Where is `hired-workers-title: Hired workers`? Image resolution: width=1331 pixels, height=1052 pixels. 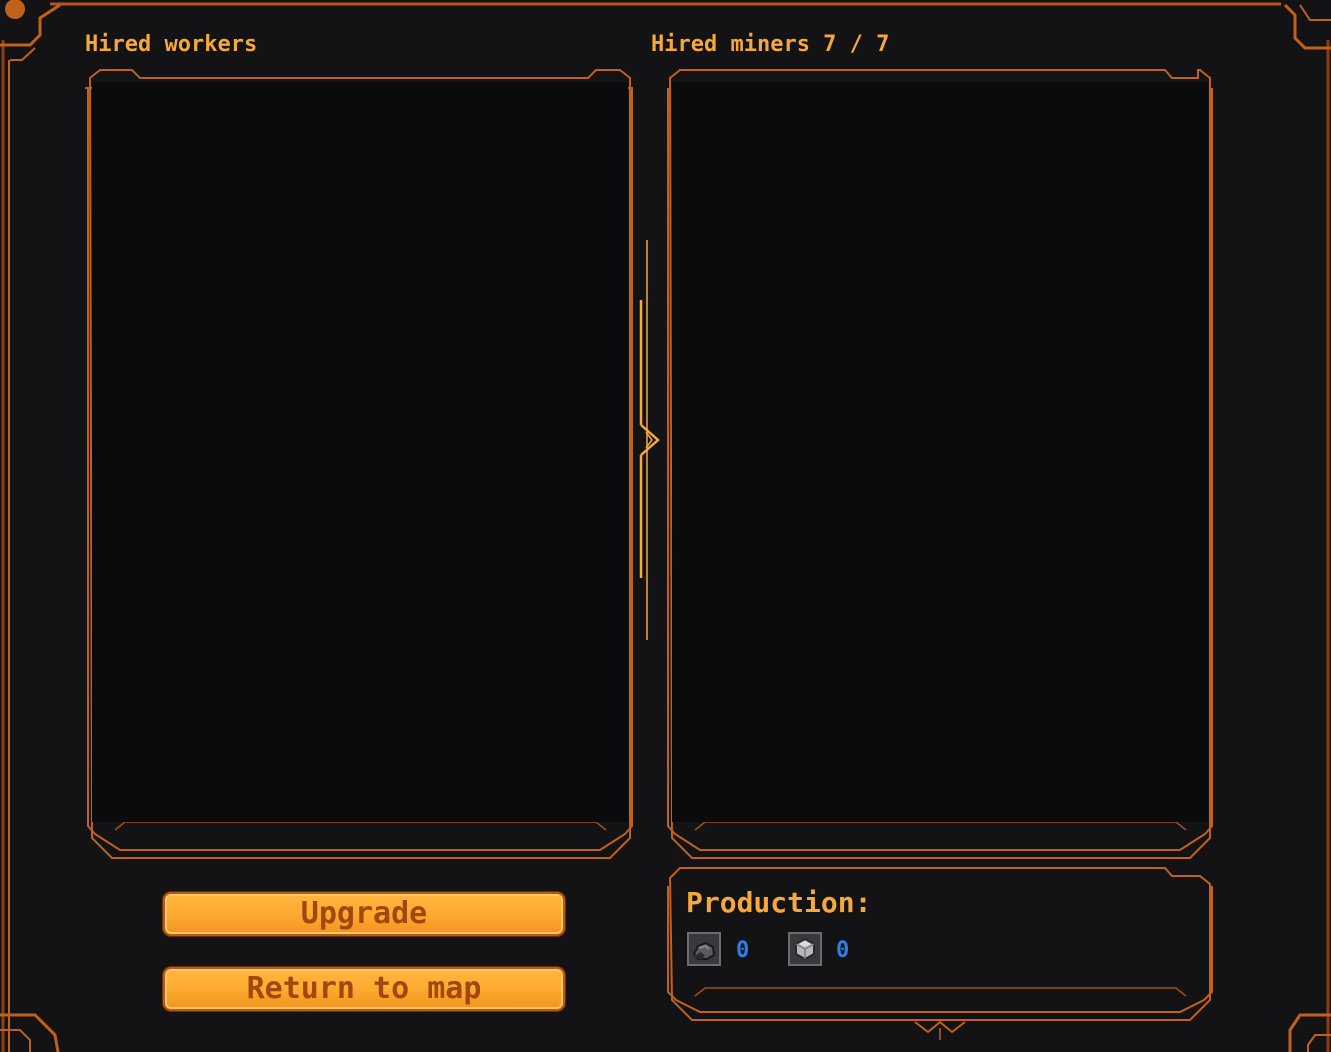
hired-workers-title: Hired workers is located at coordinates (171, 44).